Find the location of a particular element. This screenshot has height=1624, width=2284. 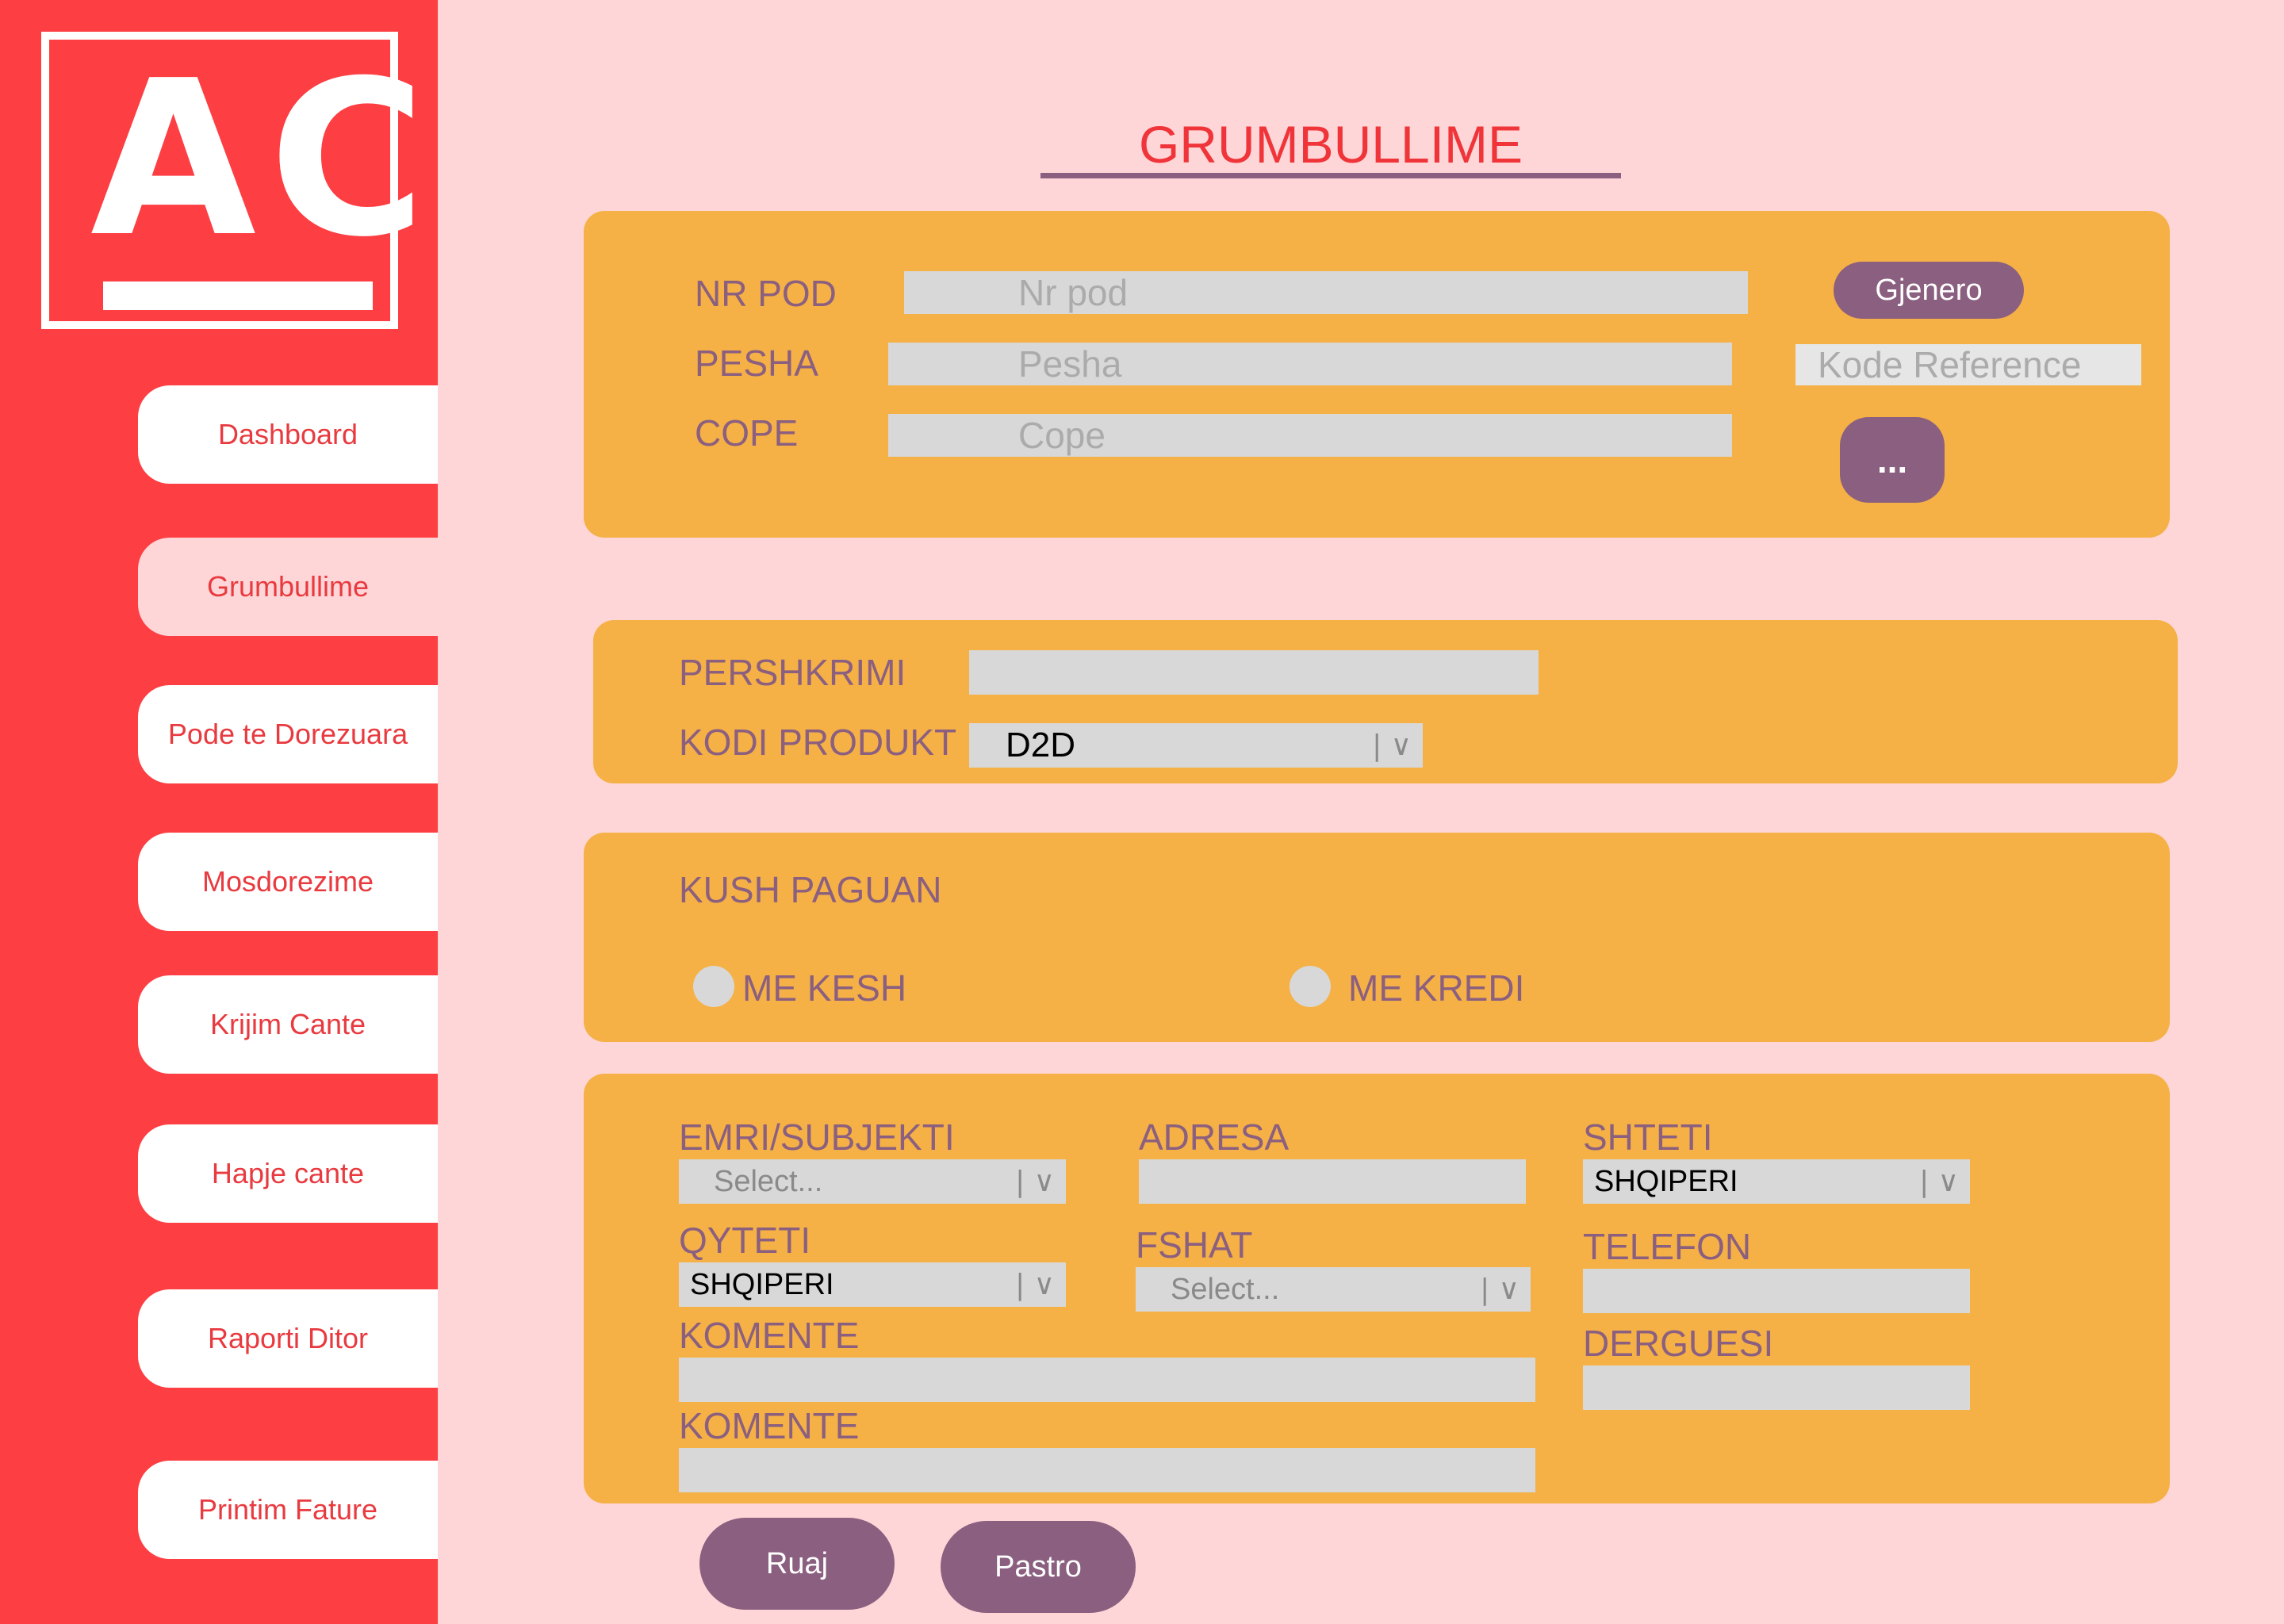

app-logo: AC is located at coordinates (233, 180).